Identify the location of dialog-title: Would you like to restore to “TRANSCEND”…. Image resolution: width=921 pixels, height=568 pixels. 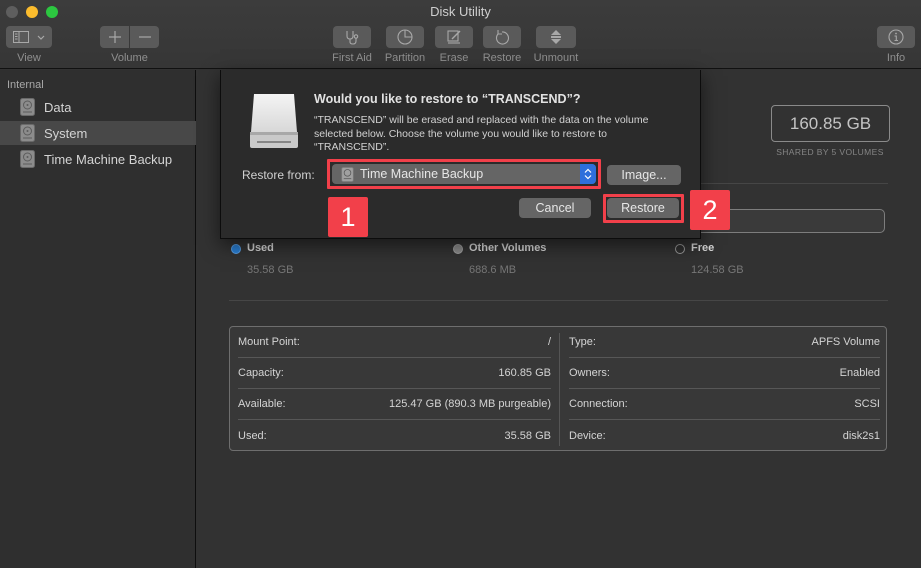
(447, 99).